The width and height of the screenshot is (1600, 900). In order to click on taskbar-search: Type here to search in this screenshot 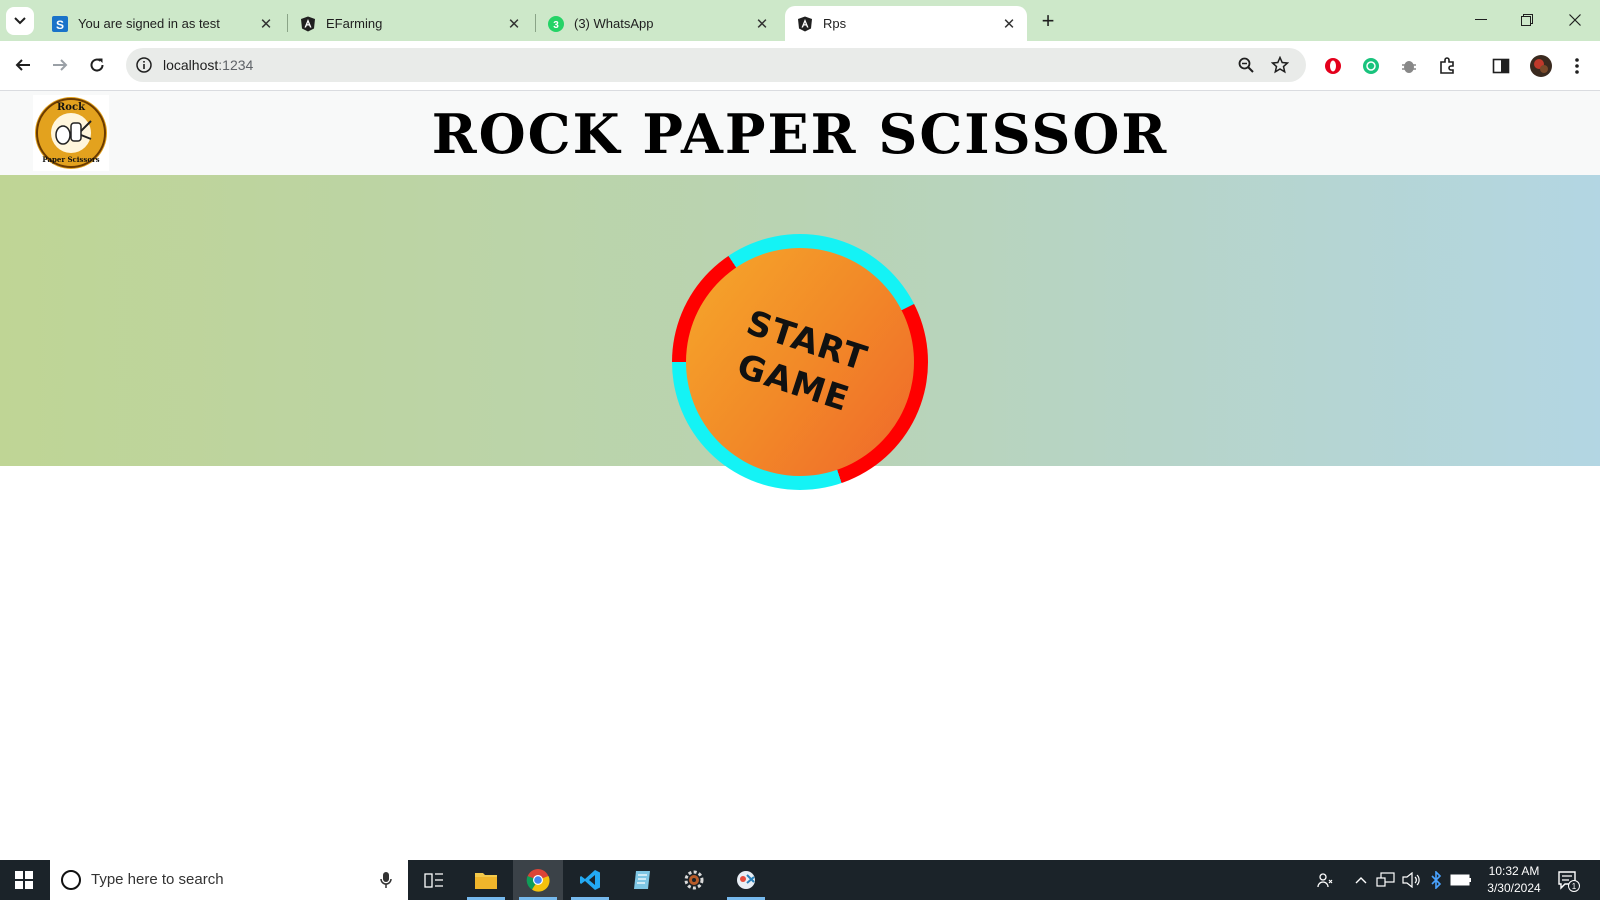, I will do `click(229, 880)`.